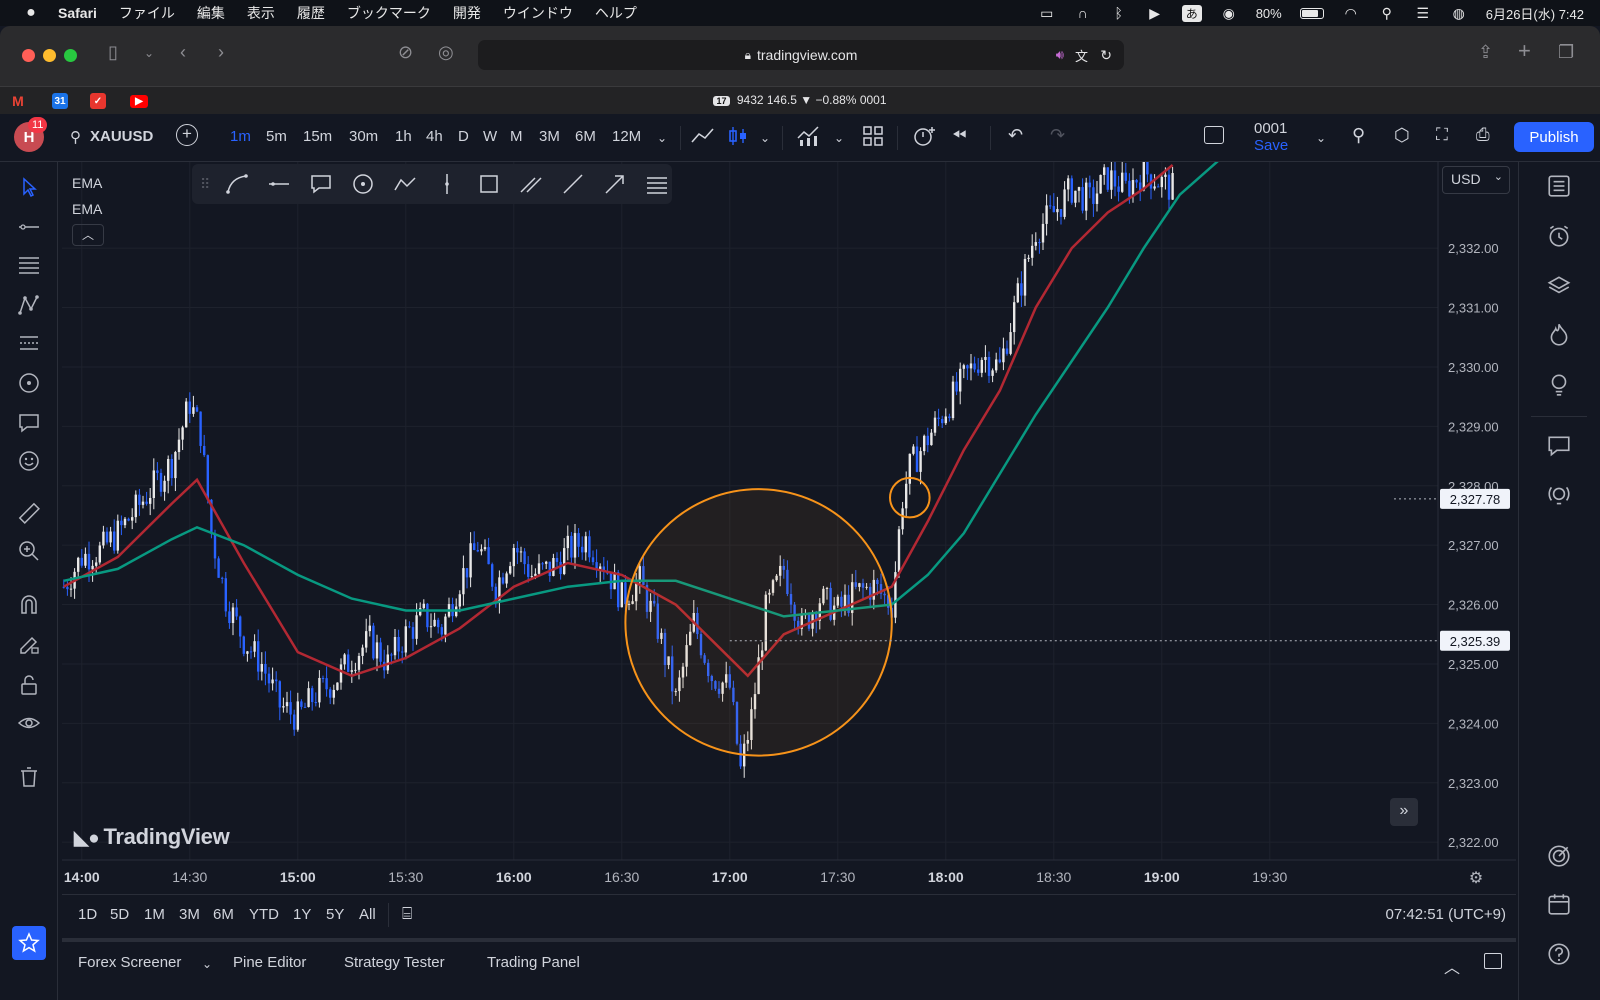 The width and height of the screenshot is (1600, 1000). Describe the element at coordinates (1559, 286) in the screenshot. I see `layers-icon` at that location.